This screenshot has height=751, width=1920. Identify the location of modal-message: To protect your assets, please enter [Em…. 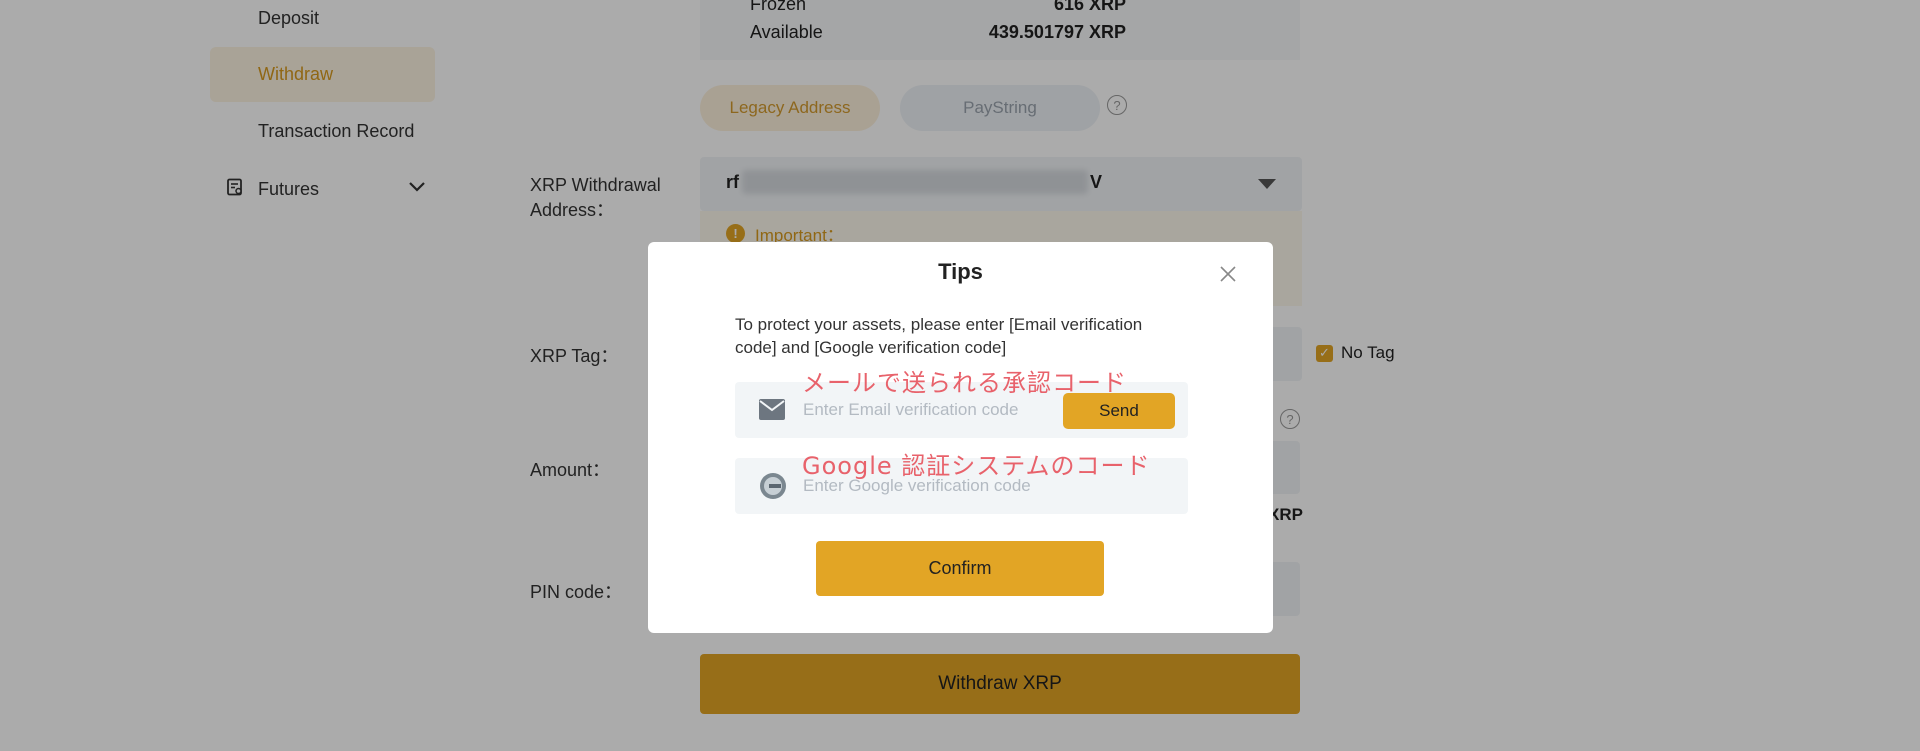
(939, 336).